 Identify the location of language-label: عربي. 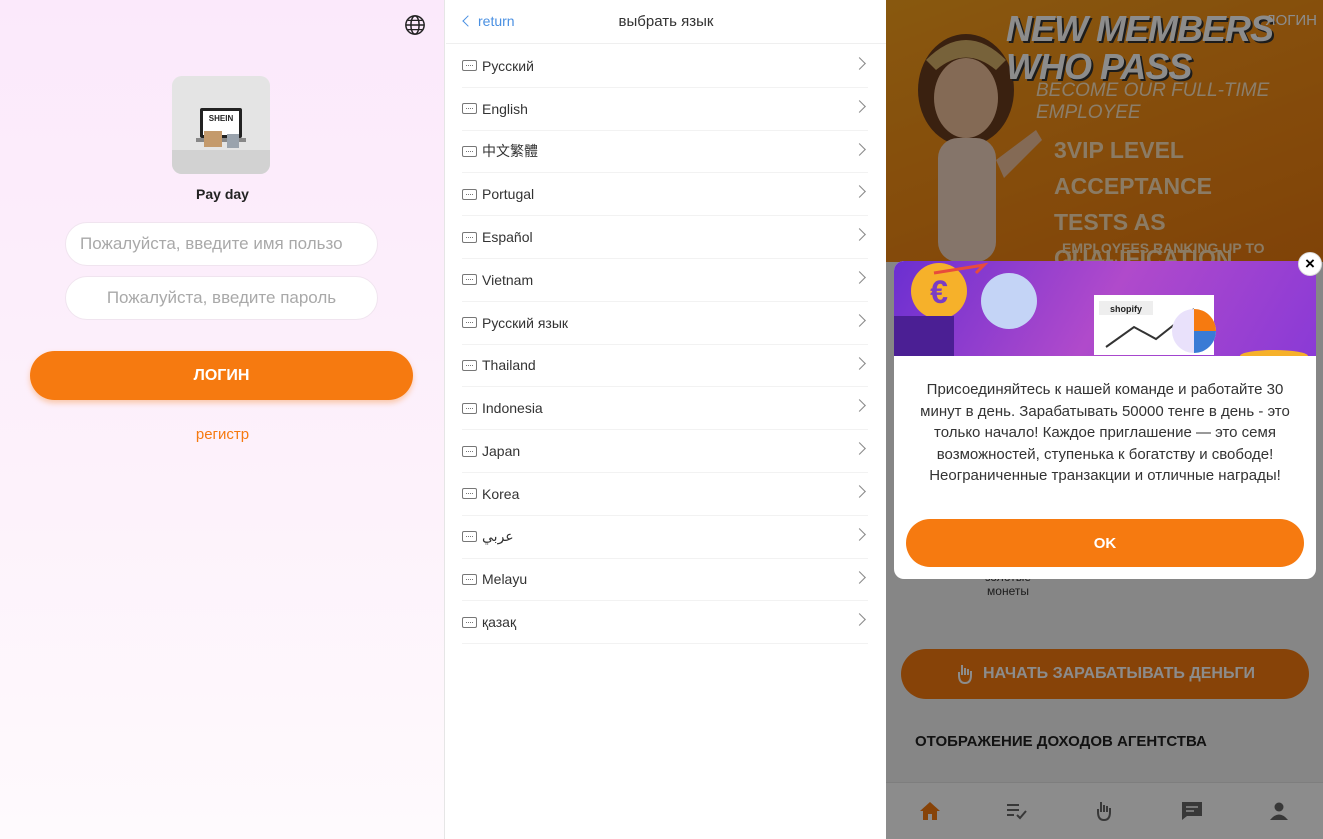
(498, 536).